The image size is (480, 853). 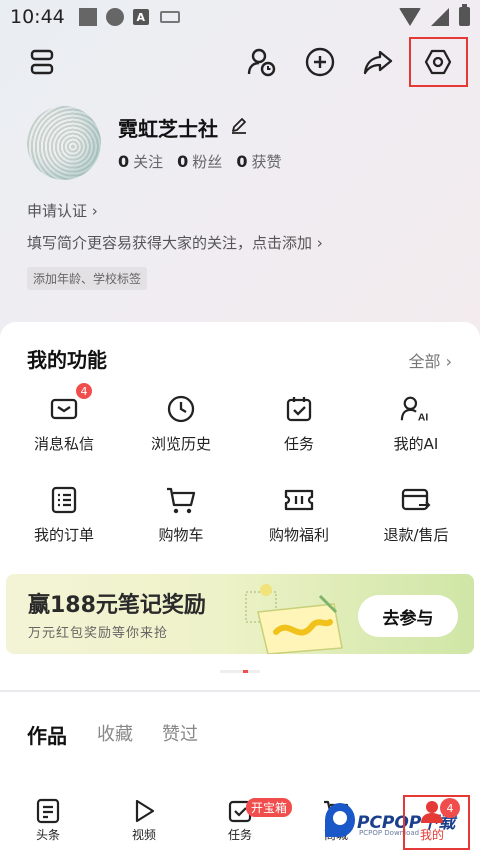 I want to click on mail-icon: 4, so click(x=71, y=403).